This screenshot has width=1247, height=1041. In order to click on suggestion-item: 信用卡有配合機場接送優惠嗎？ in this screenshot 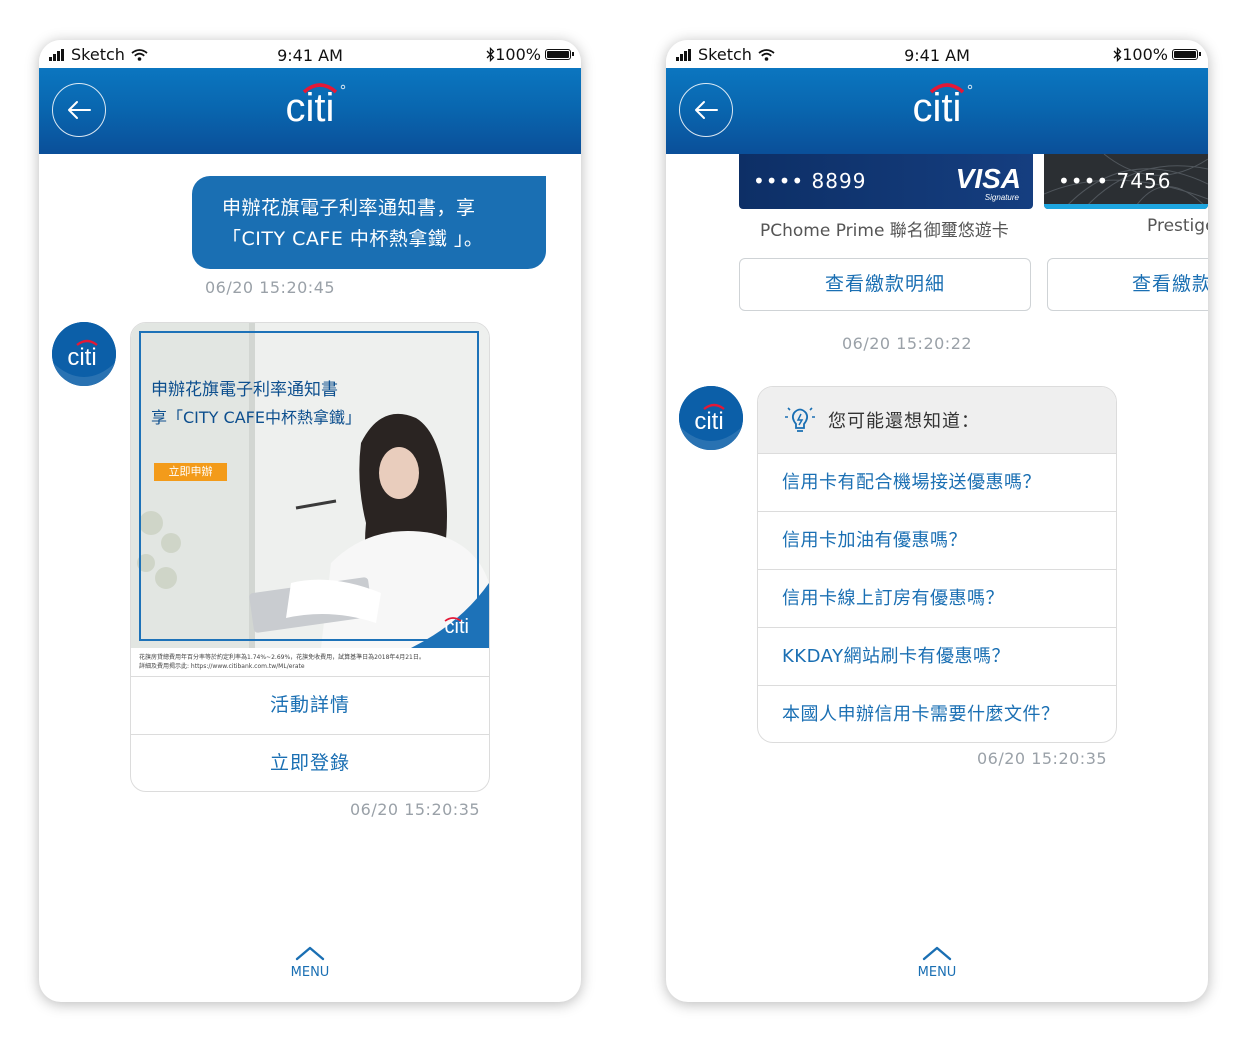, I will do `click(937, 481)`.